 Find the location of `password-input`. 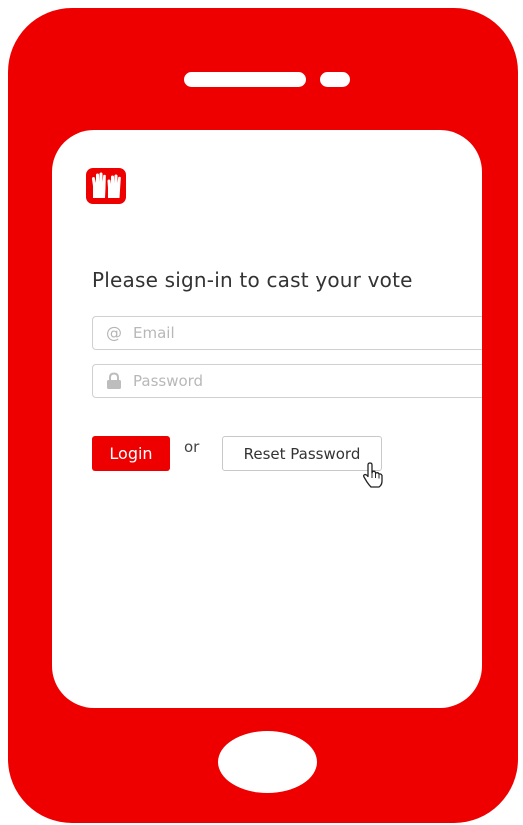

password-input is located at coordinates (303, 381).